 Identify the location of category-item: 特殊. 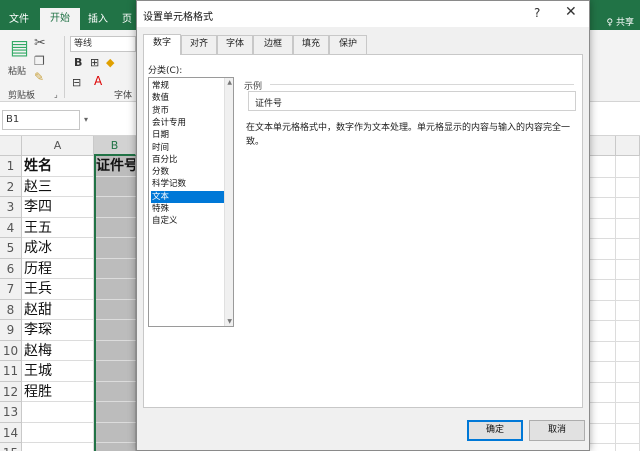
(187, 209).